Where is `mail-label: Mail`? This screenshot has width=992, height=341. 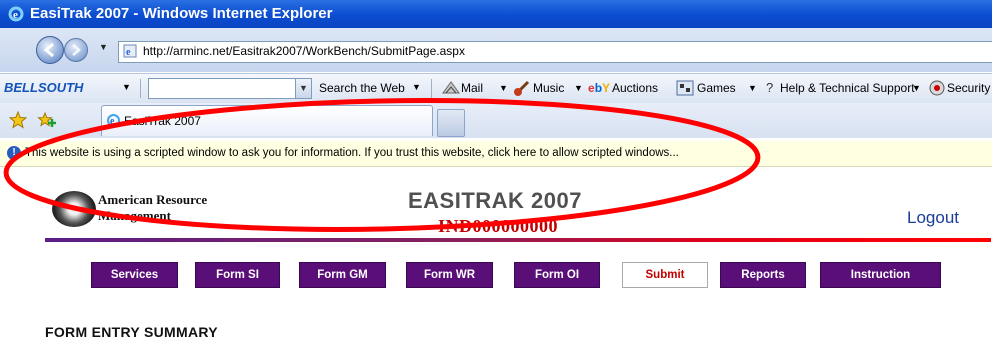
mail-label: Mail is located at coordinates (472, 88).